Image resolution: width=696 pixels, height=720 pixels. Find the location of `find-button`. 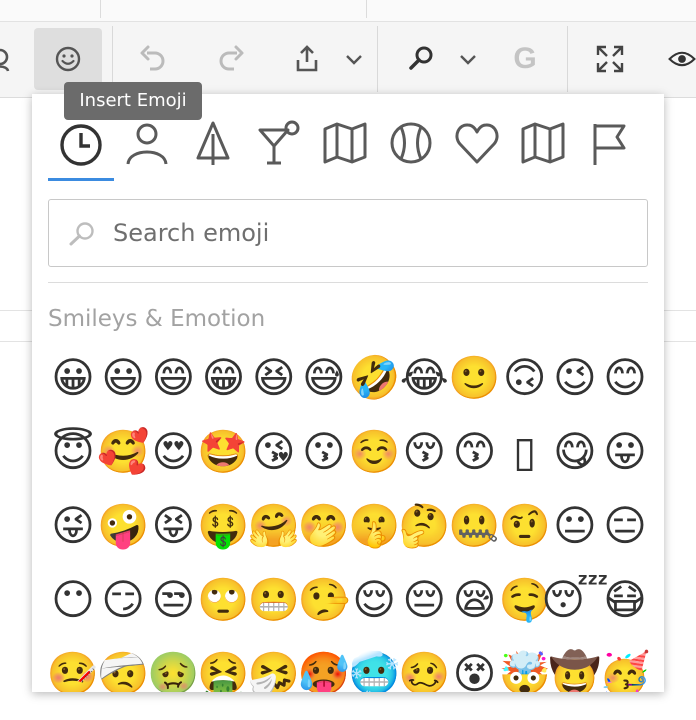

find-button is located at coordinates (421, 59).